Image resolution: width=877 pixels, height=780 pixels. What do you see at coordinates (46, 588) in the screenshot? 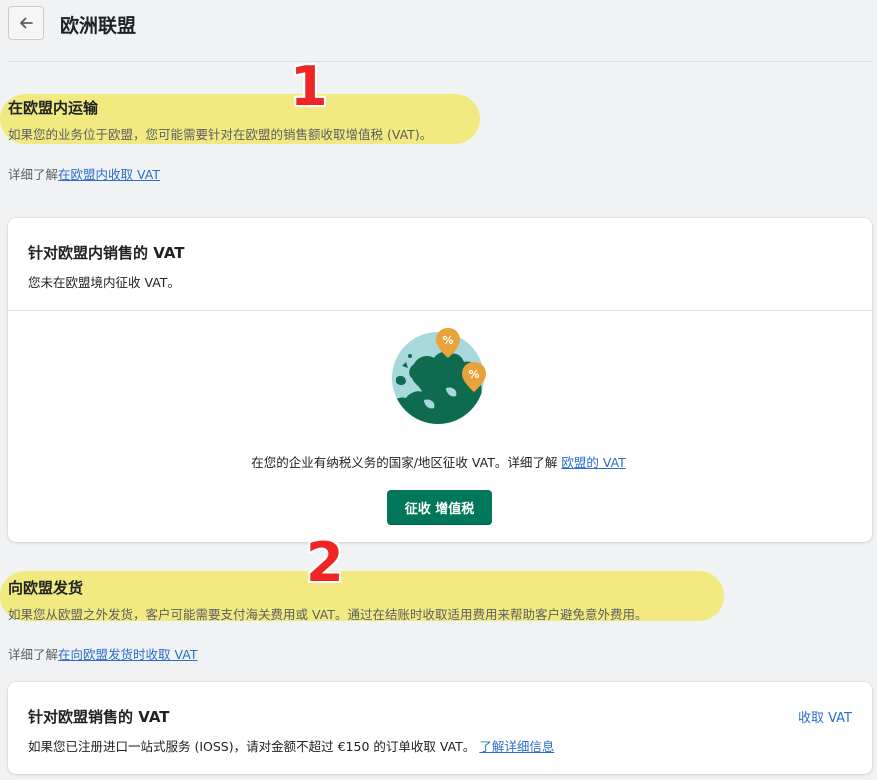
I see `section-title-to-eu: 向欧盟发货` at bounding box center [46, 588].